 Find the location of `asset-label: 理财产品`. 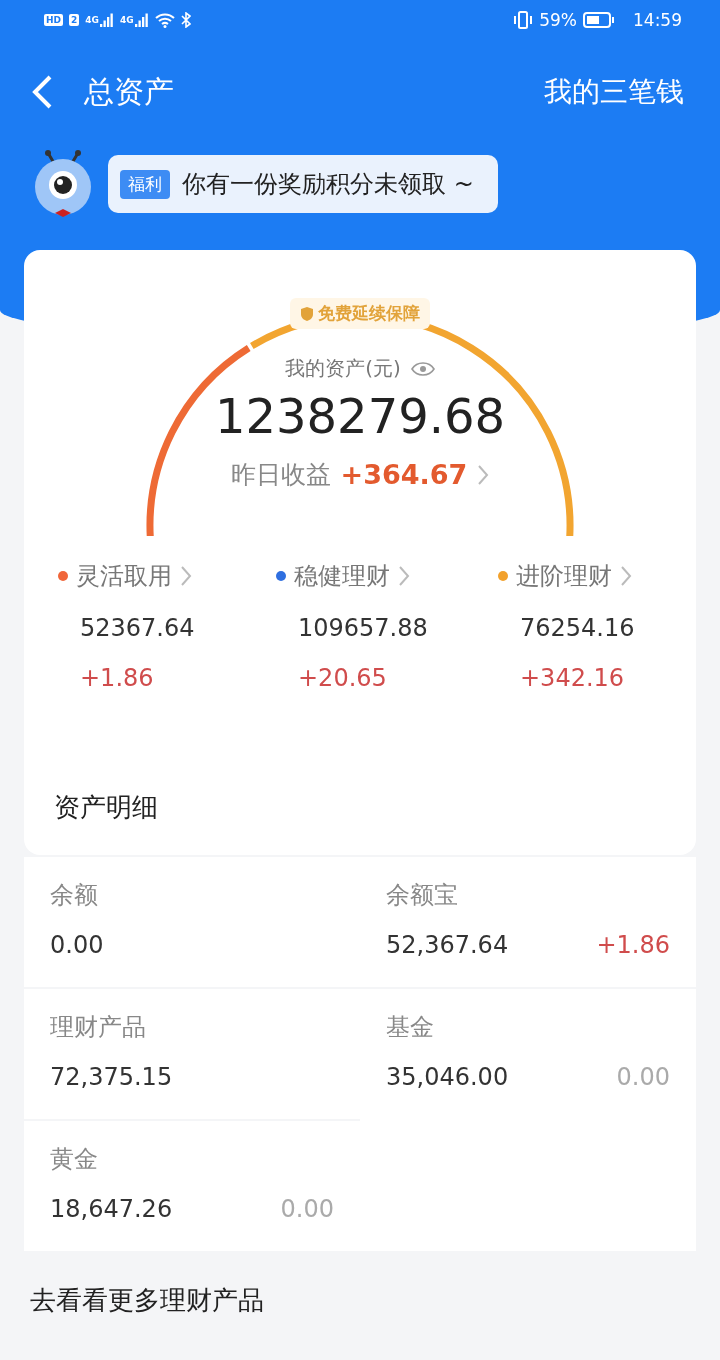

asset-label: 理财产品 is located at coordinates (98, 1027).